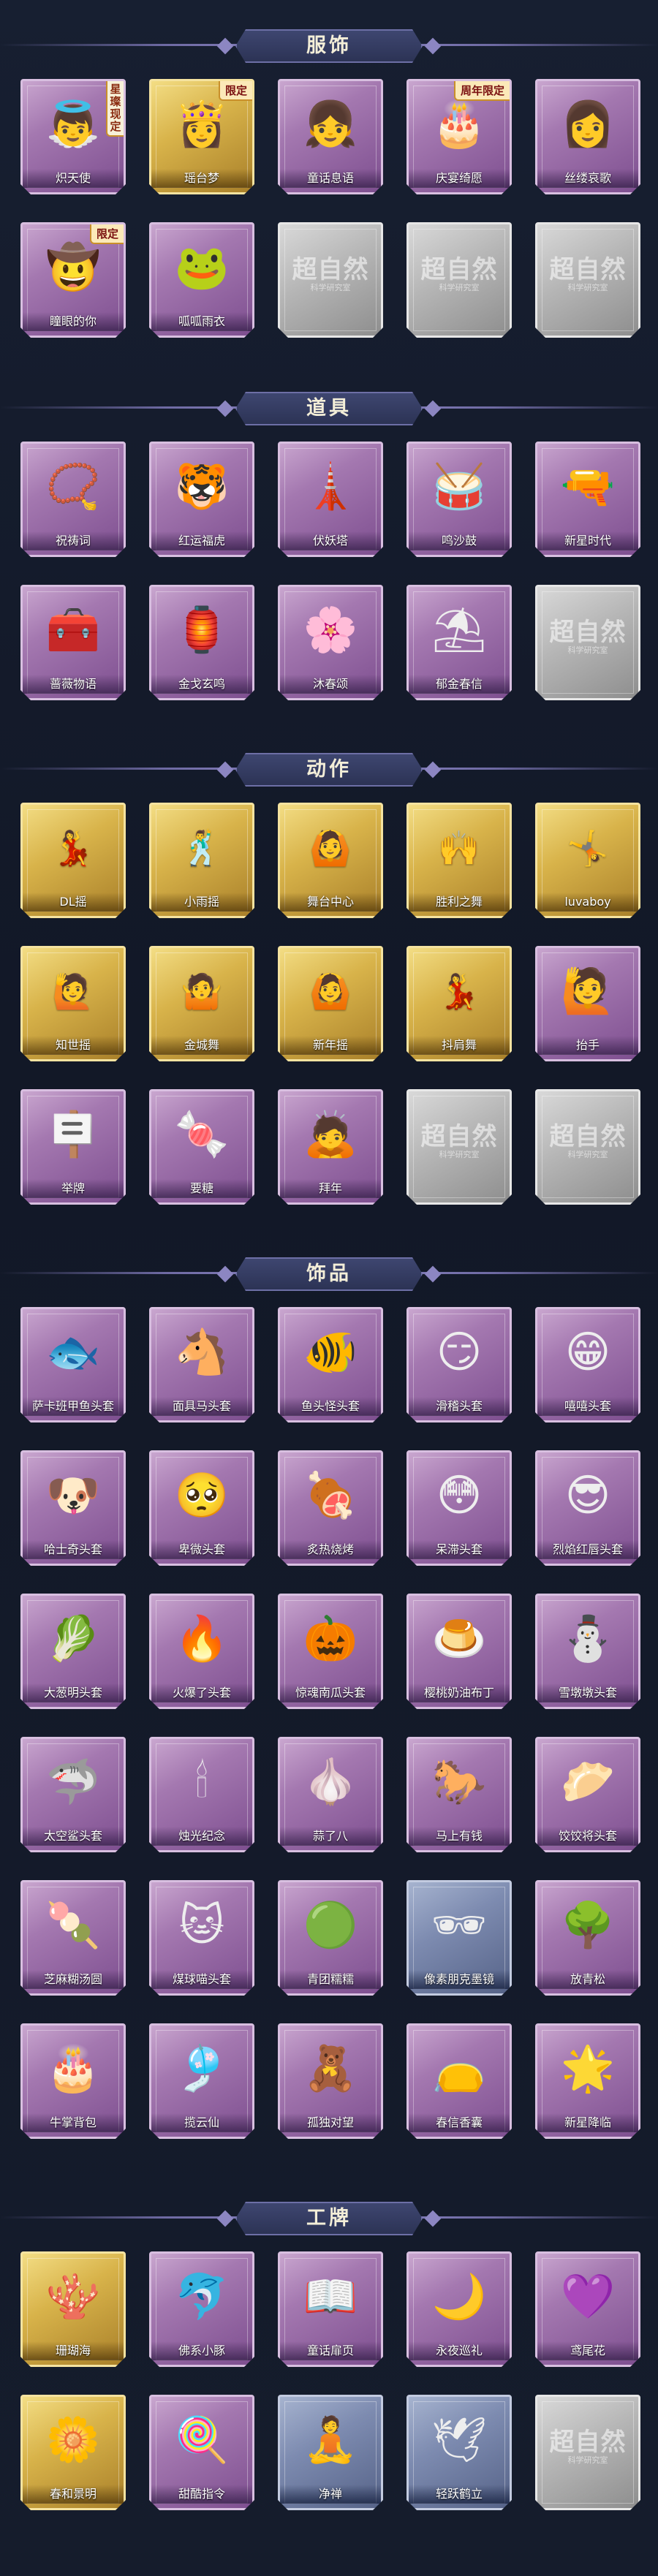  Describe the element at coordinates (330, 2309) in the screenshot. I see `item-card: 📖 童话扉页` at that location.